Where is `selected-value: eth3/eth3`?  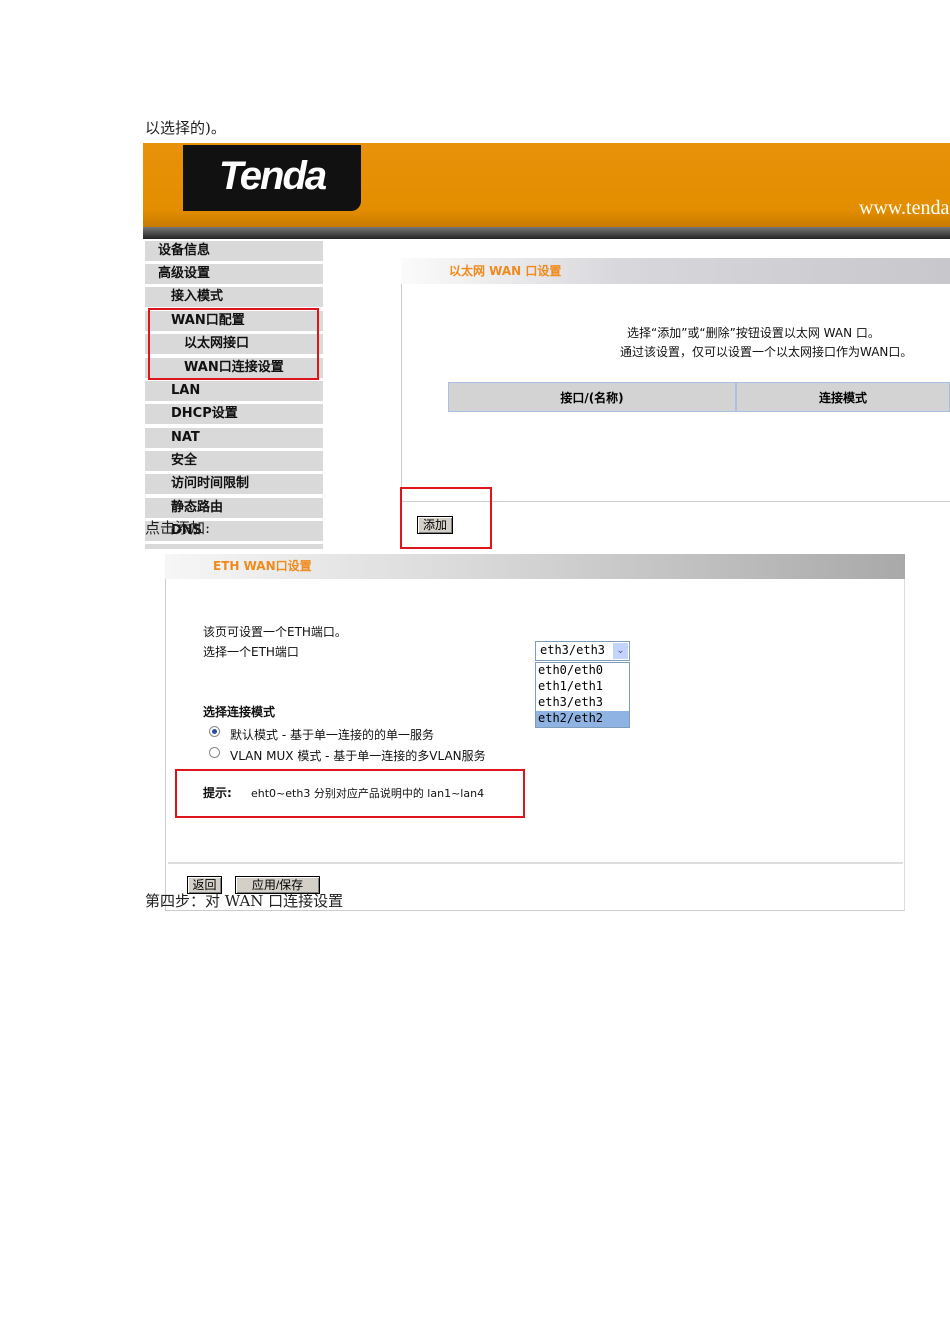 selected-value: eth3/eth3 is located at coordinates (573, 650).